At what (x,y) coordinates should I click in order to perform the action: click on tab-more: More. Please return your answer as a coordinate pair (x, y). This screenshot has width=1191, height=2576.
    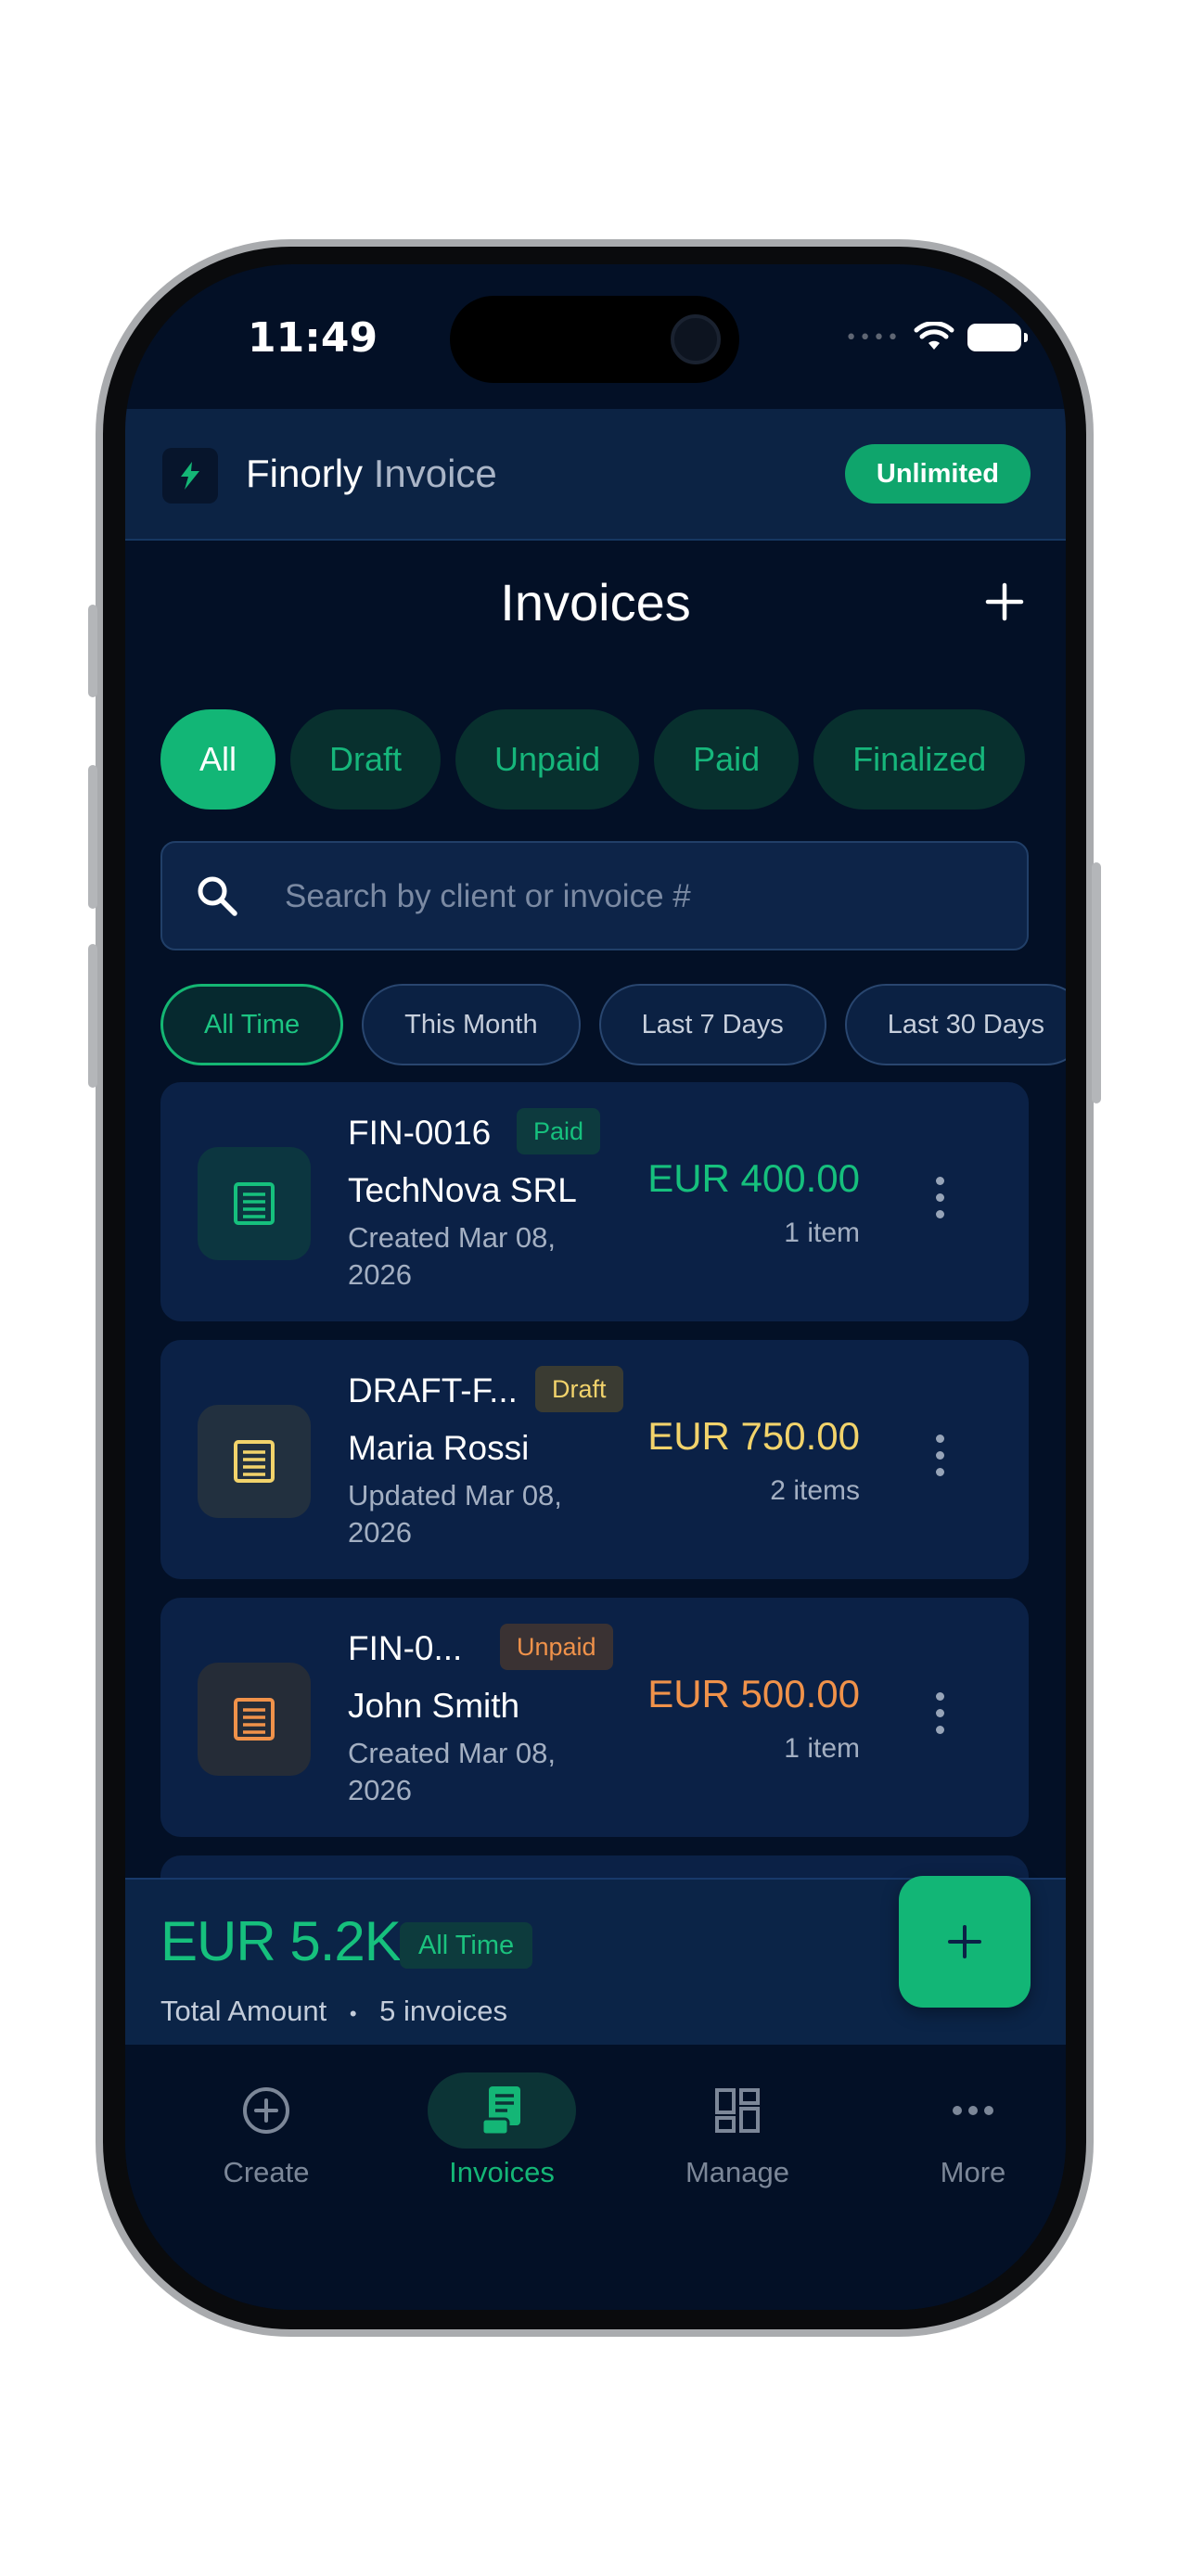
    Looking at the image, I should click on (969, 2117).